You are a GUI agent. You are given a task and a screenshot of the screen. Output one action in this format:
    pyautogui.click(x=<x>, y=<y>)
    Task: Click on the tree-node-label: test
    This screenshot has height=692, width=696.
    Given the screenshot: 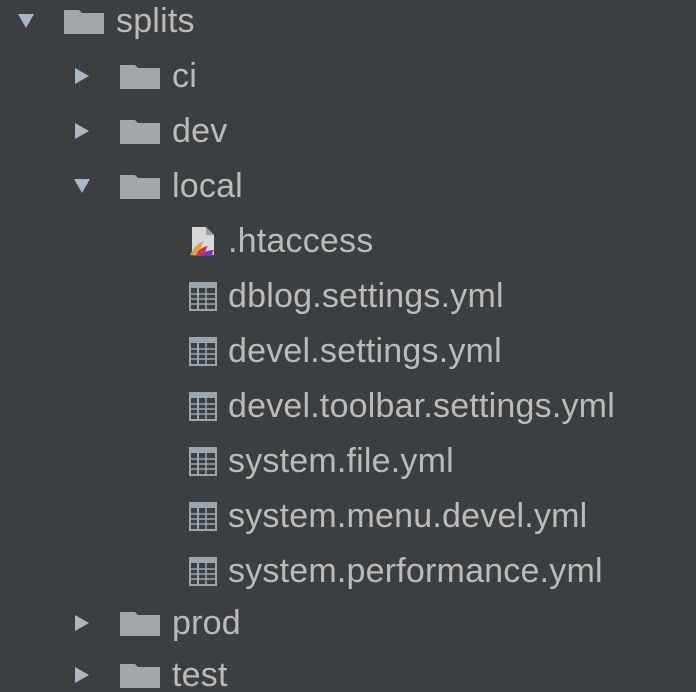 What is the action you would take?
    pyautogui.click(x=200, y=674)
    